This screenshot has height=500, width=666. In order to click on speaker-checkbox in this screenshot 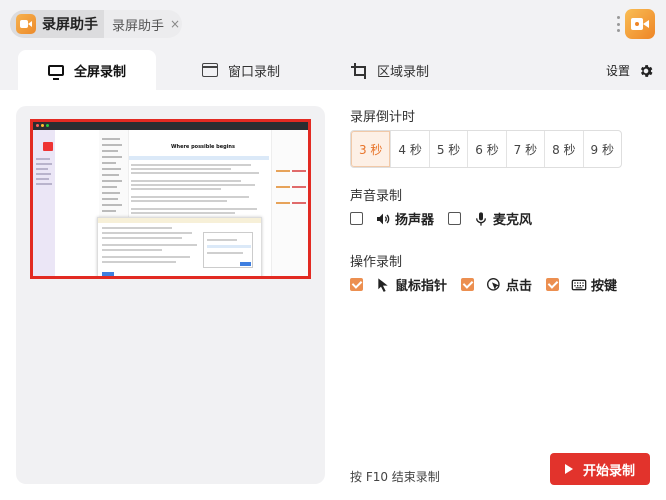, I will do `click(356, 218)`.